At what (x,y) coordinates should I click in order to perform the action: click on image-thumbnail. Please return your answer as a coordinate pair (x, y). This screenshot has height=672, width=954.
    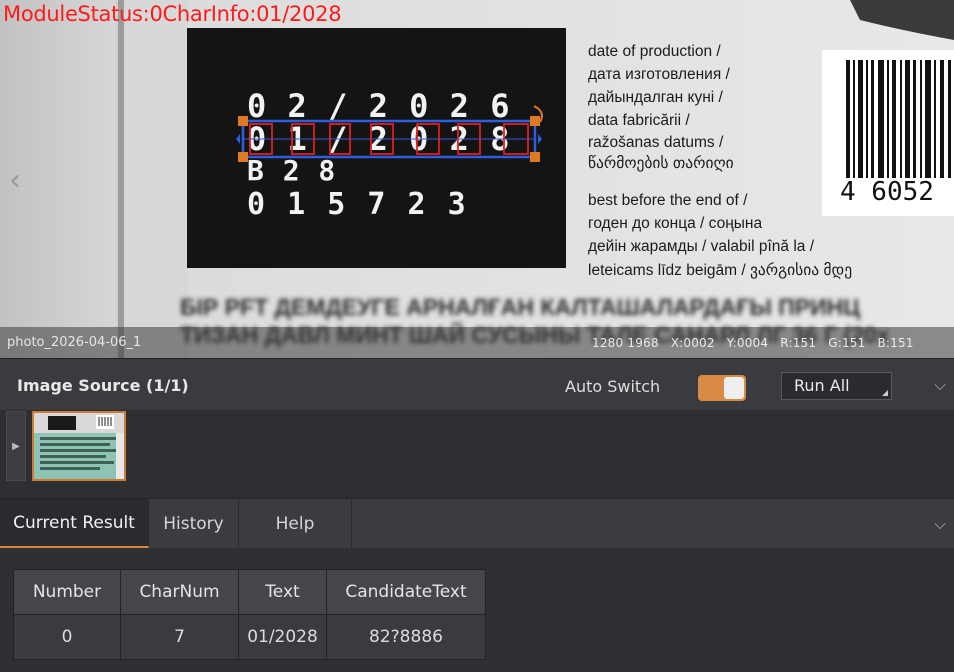
    Looking at the image, I should click on (79, 446).